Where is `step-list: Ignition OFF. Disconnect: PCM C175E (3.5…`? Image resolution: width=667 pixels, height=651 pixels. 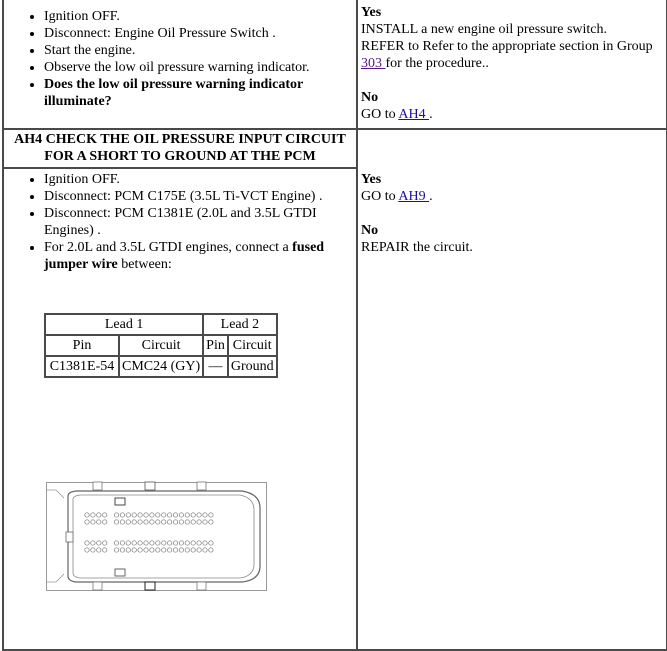
step-list: Ignition OFF. Disconnect: PCM C175E (3.5… is located at coordinates (180, 222).